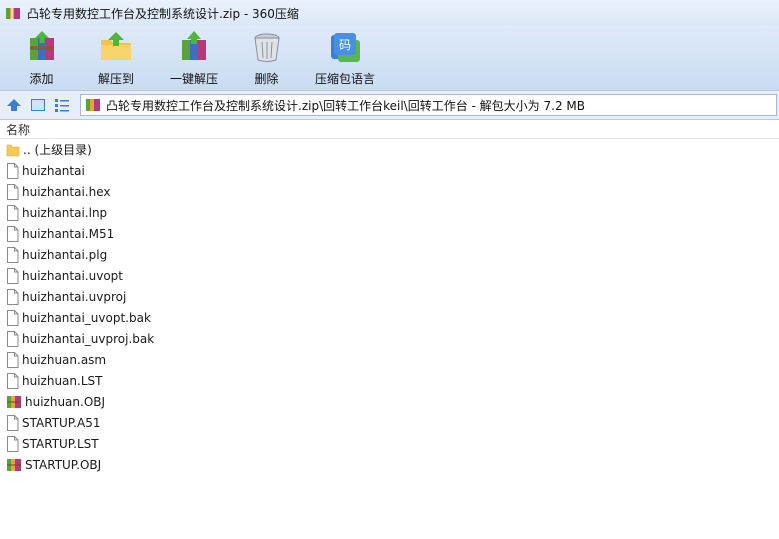 The image size is (779, 539). What do you see at coordinates (53, 170) in the screenshot?
I see `file-name: huizhantai` at bounding box center [53, 170].